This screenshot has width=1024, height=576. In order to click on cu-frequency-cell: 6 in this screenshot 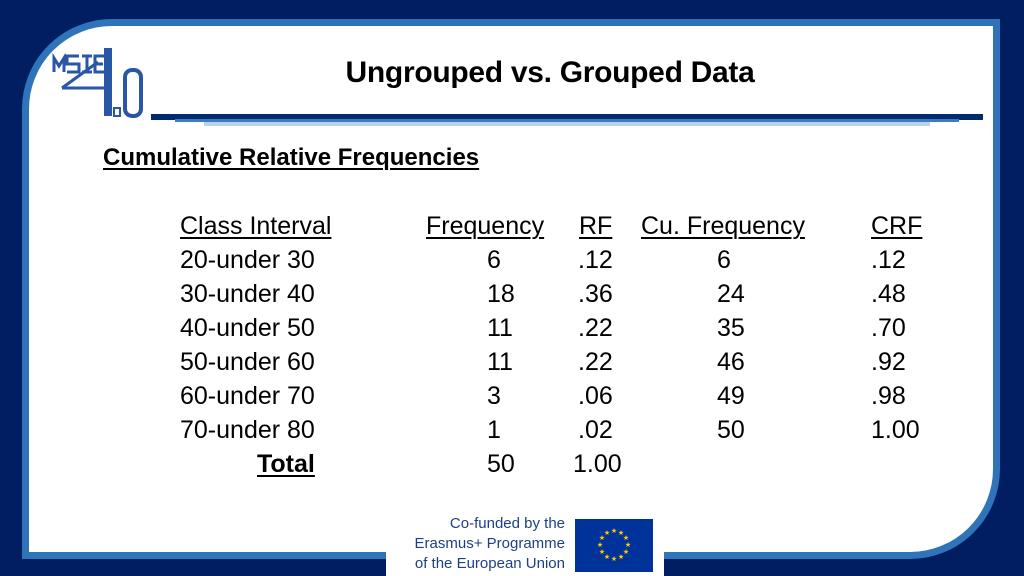, I will do `click(724, 260)`.